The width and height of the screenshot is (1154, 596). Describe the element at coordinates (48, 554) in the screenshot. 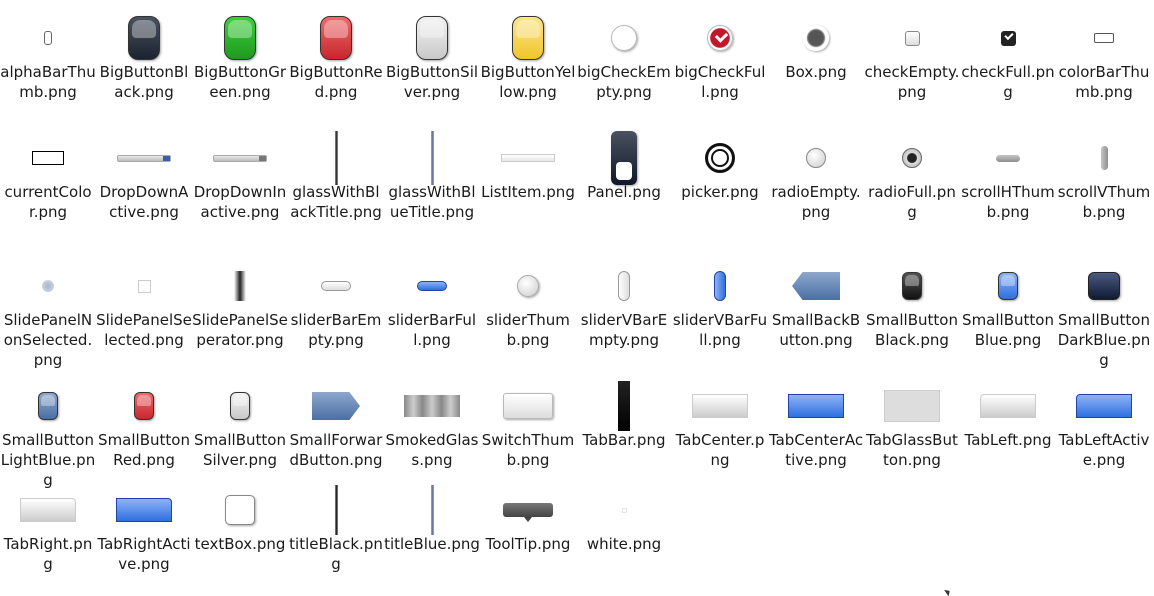

I see `file-name-label: TabRight.png` at that location.